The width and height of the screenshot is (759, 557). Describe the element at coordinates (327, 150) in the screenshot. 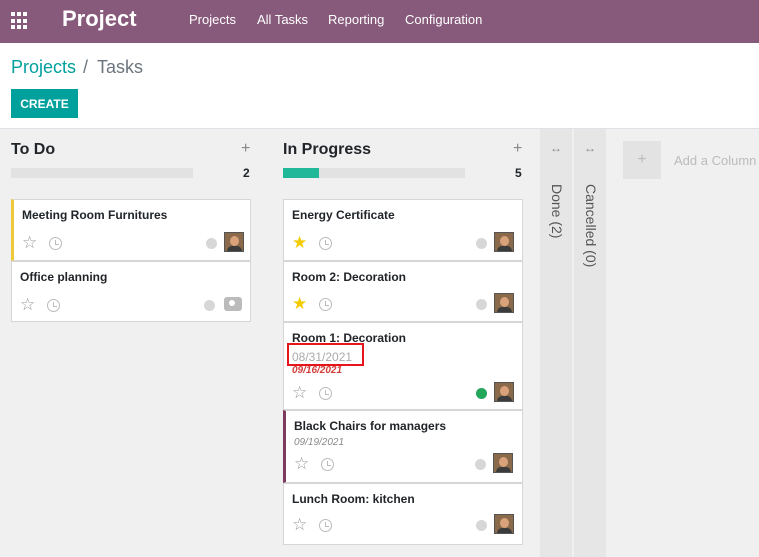

I see `column-title: In Progress` at that location.